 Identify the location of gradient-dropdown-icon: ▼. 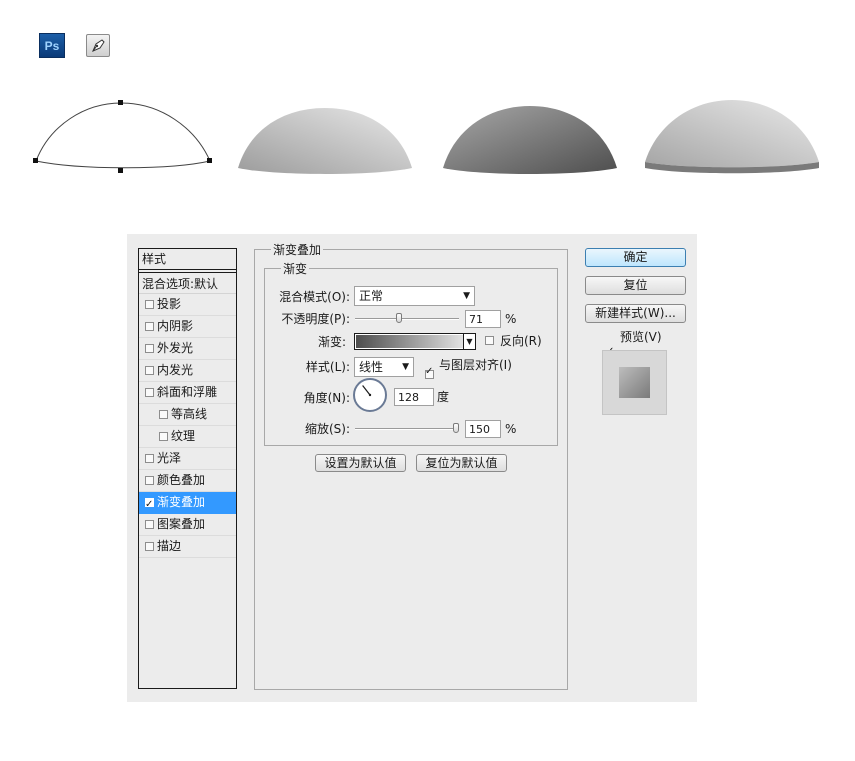
(469, 341).